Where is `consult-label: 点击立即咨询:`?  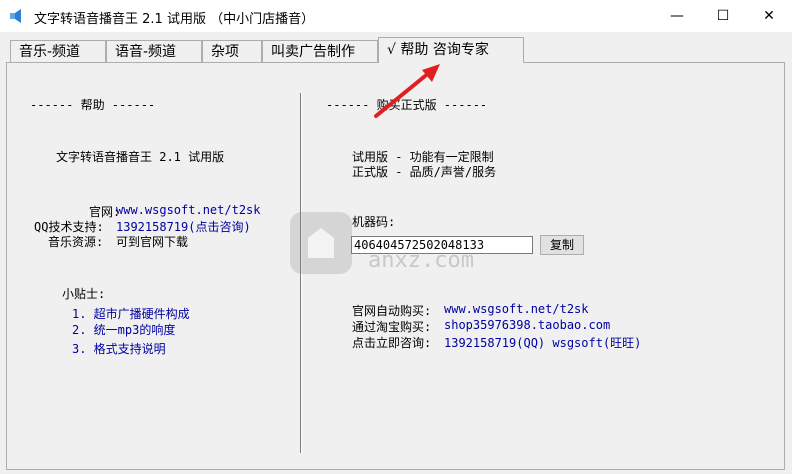
consult-label: 点击立即咨询: is located at coordinates (392, 343).